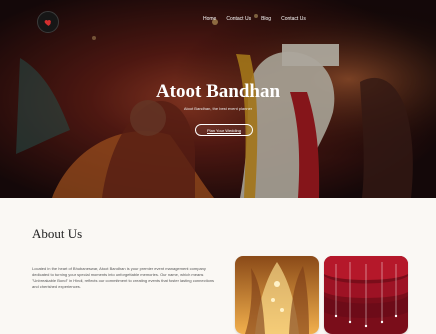 The width and height of the screenshot is (436, 334). What do you see at coordinates (254, 19) in the screenshot?
I see `main-menu: Home Contact Us Blog Contact Us` at bounding box center [254, 19].